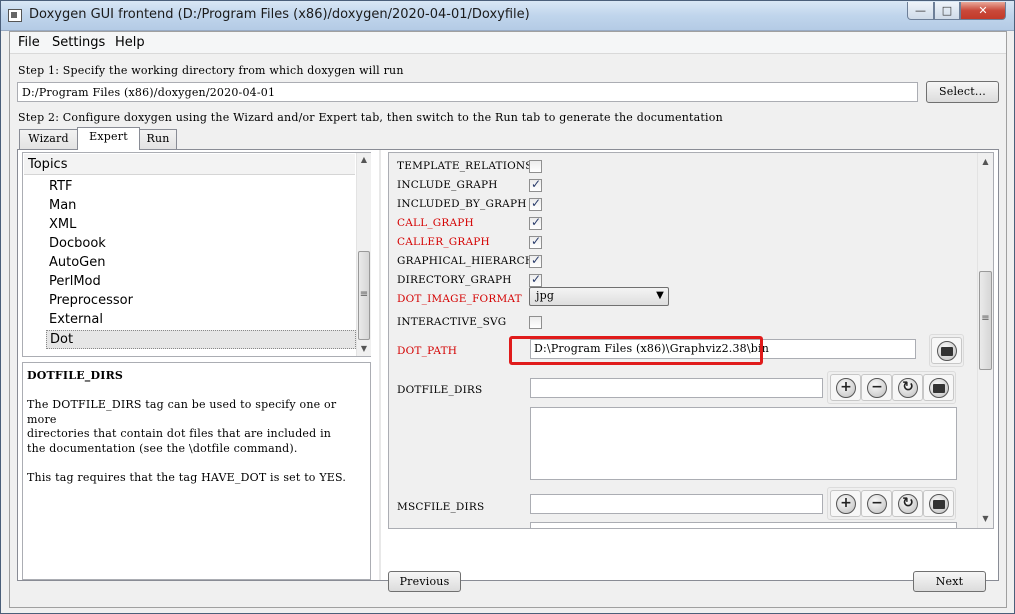  Describe the element at coordinates (15, 15) in the screenshot. I see `app-icon` at that location.